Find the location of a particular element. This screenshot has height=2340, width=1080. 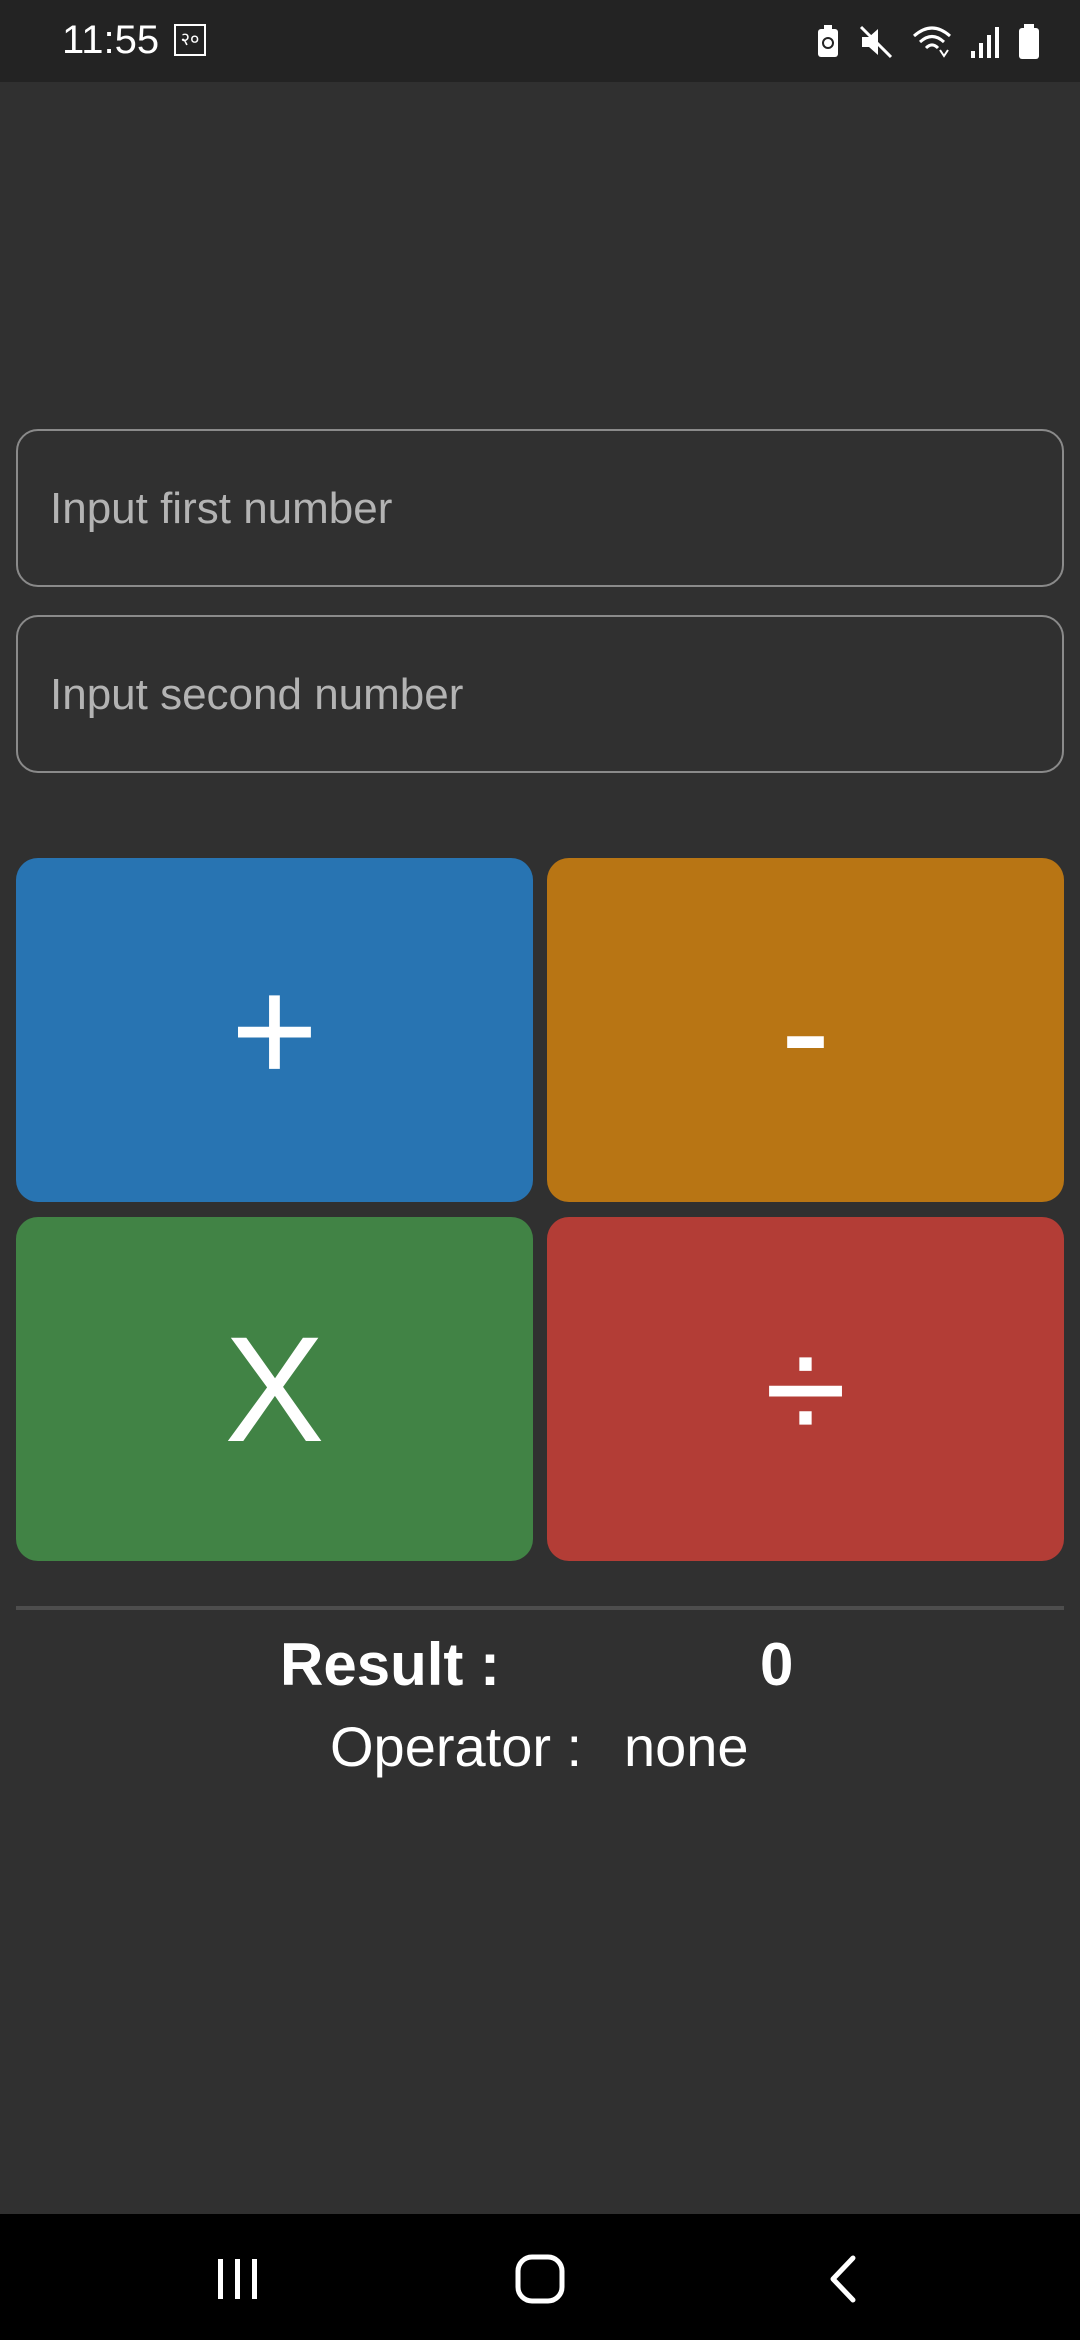

first-number-field is located at coordinates (540, 508).